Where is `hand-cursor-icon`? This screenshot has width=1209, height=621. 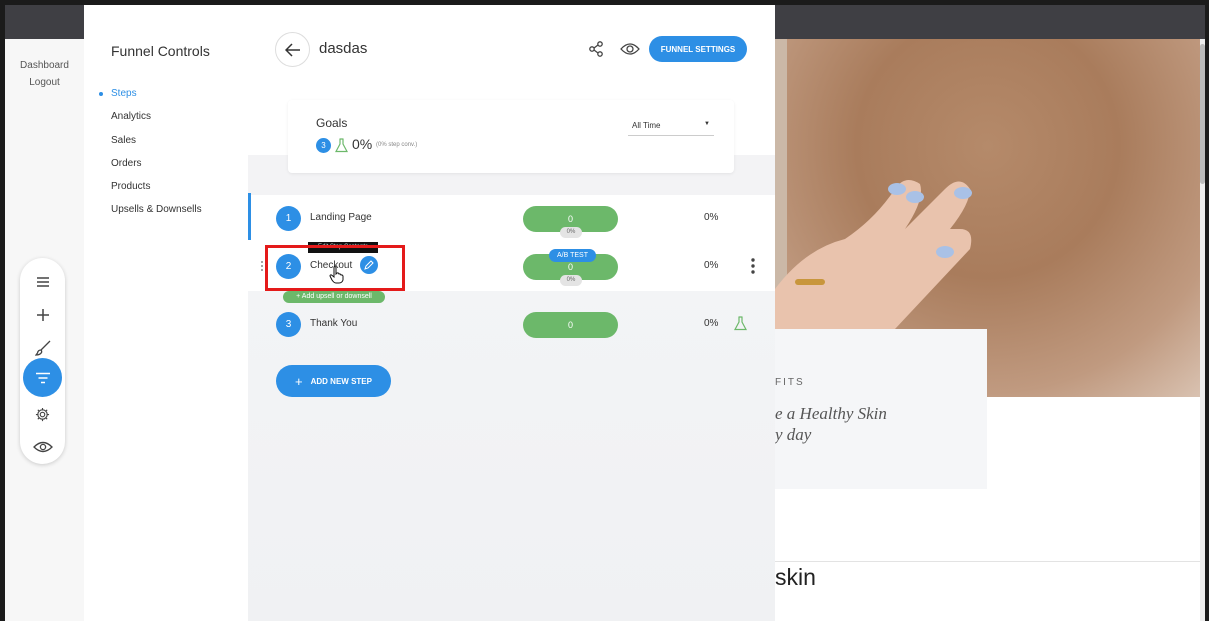
hand-cursor-icon is located at coordinates (336, 275).